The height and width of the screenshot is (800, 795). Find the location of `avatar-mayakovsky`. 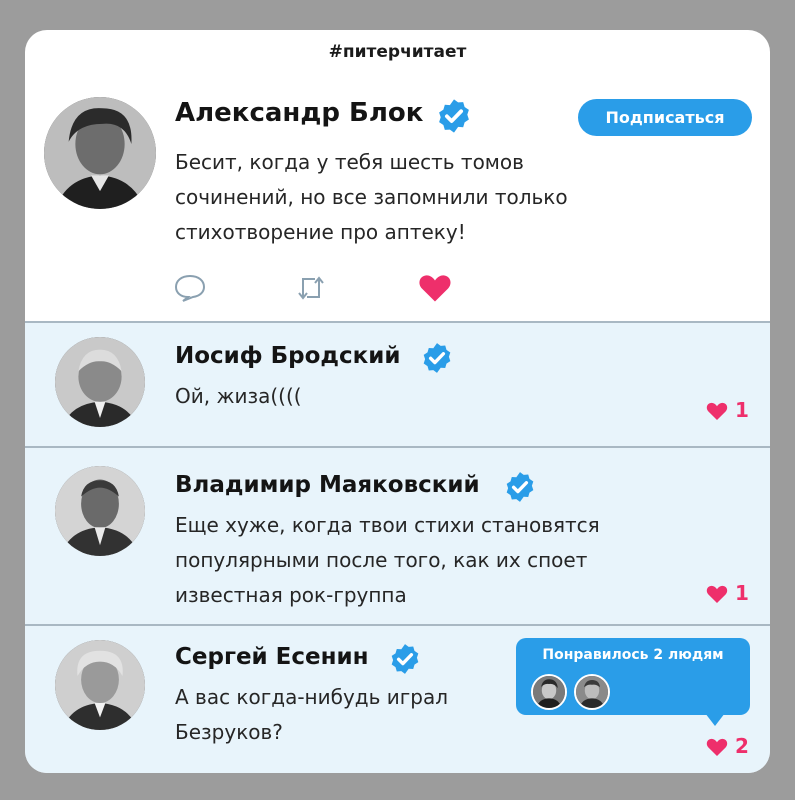

avatar-mayakovsky is located at coordinates (100, 511).